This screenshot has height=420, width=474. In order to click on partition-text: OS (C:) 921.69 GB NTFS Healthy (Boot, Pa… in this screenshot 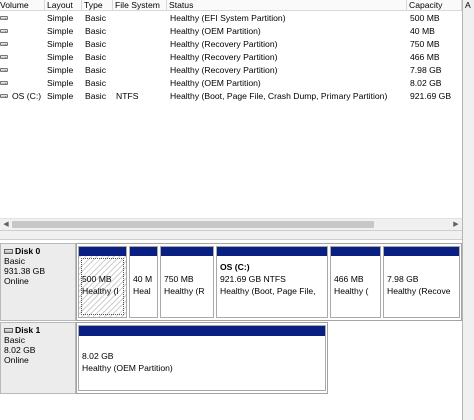, I will do `click(273, 279)`.